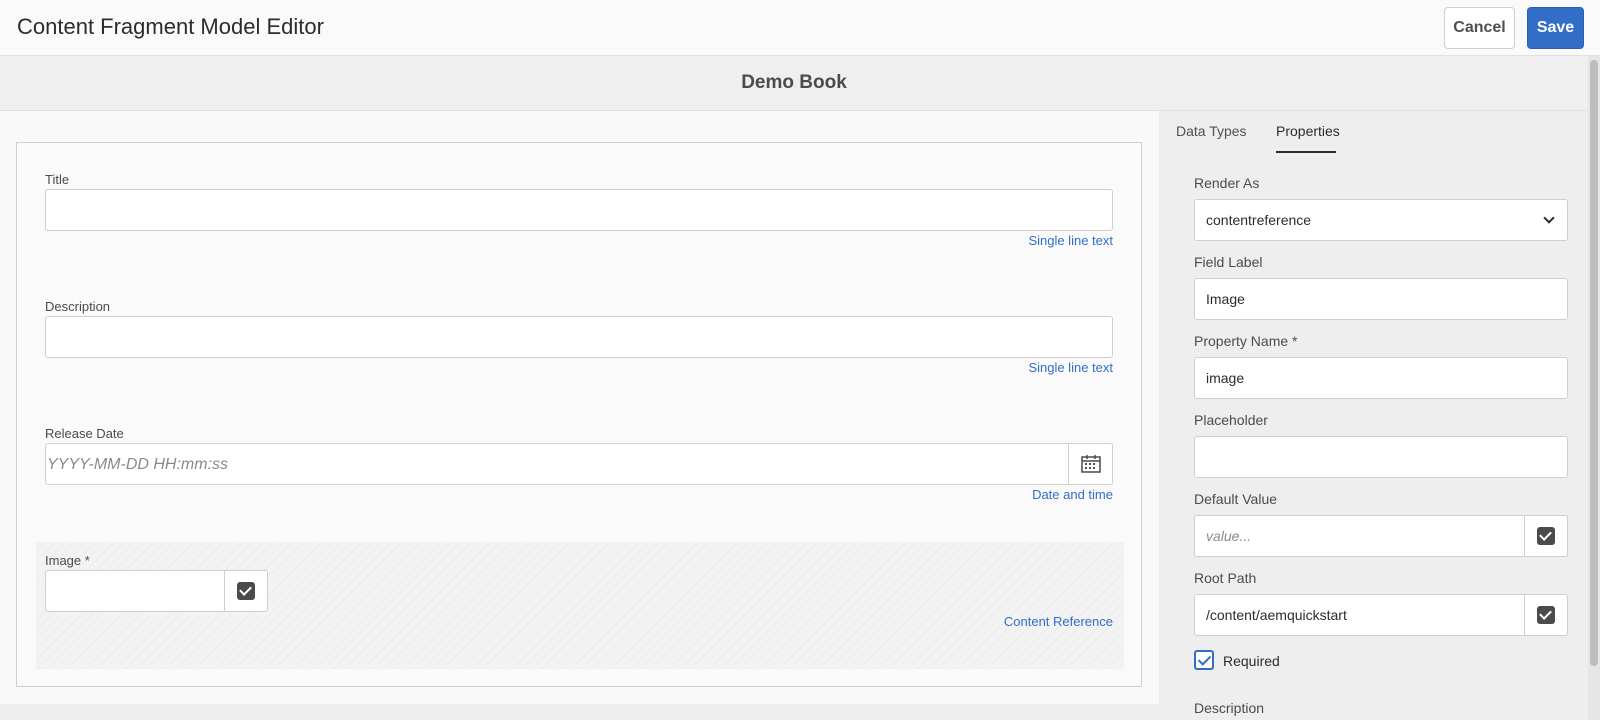 Image resolution: width=1600 pixels, height=720 pixels. I want to click on default-value-button, so click(1546, 536).